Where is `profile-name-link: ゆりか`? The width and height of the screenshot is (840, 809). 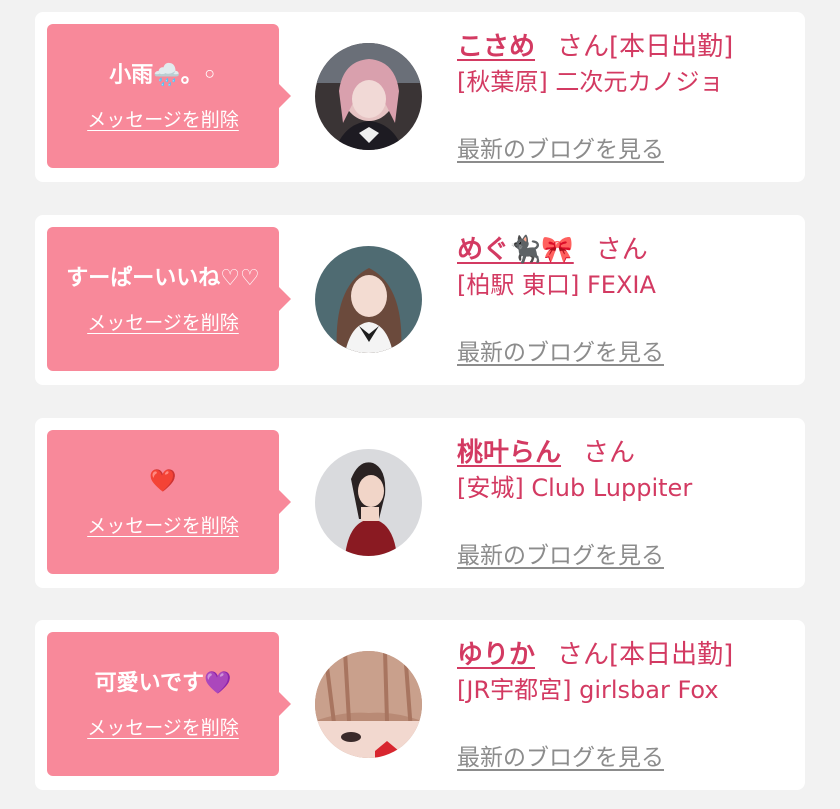 profile-name-link: ゆりか is located at coordinates (496, 655).